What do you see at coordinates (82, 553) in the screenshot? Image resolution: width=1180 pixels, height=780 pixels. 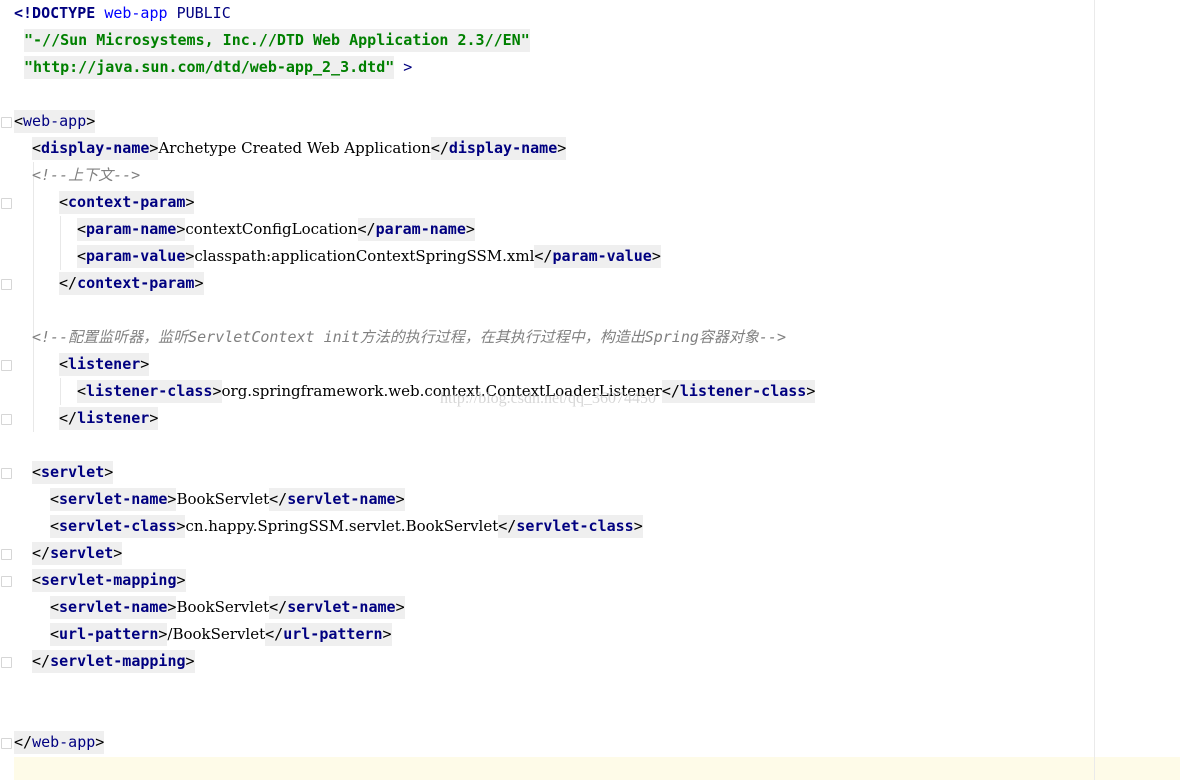 I see `tag-servlet-close: servlet` at bounding box center [82, 553].